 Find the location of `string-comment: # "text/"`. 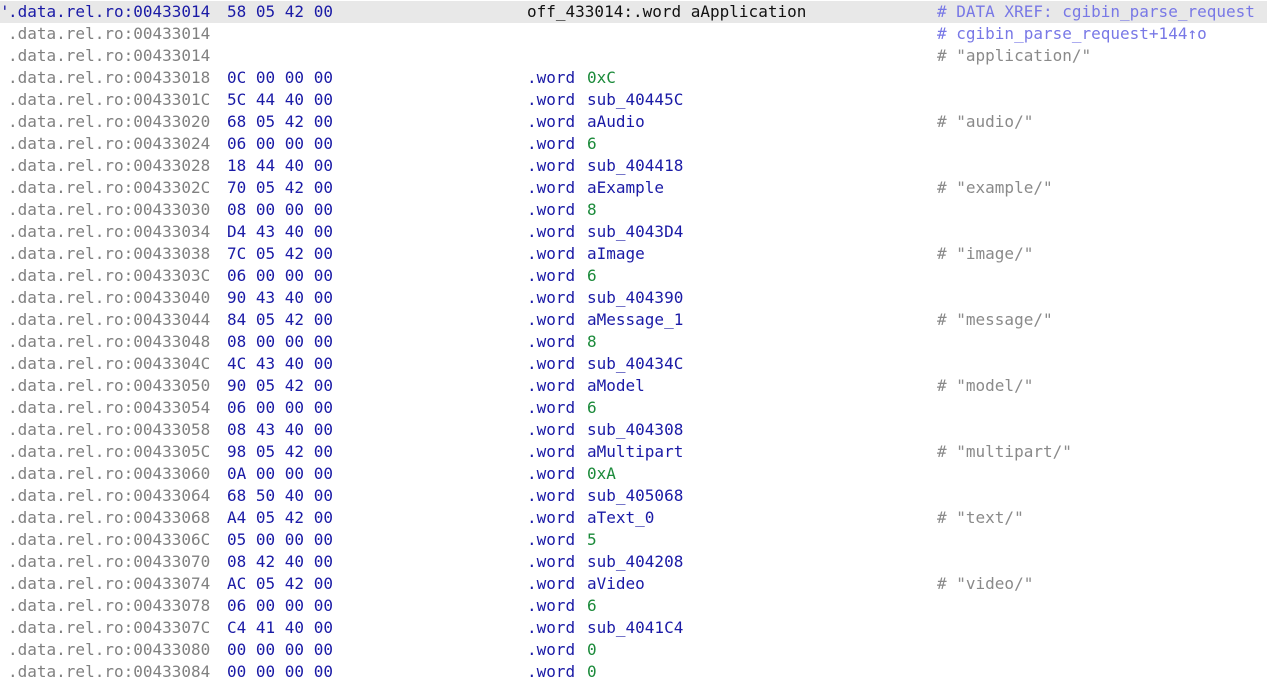

string-comment: # "text/" is located at coordinates (980, 517).